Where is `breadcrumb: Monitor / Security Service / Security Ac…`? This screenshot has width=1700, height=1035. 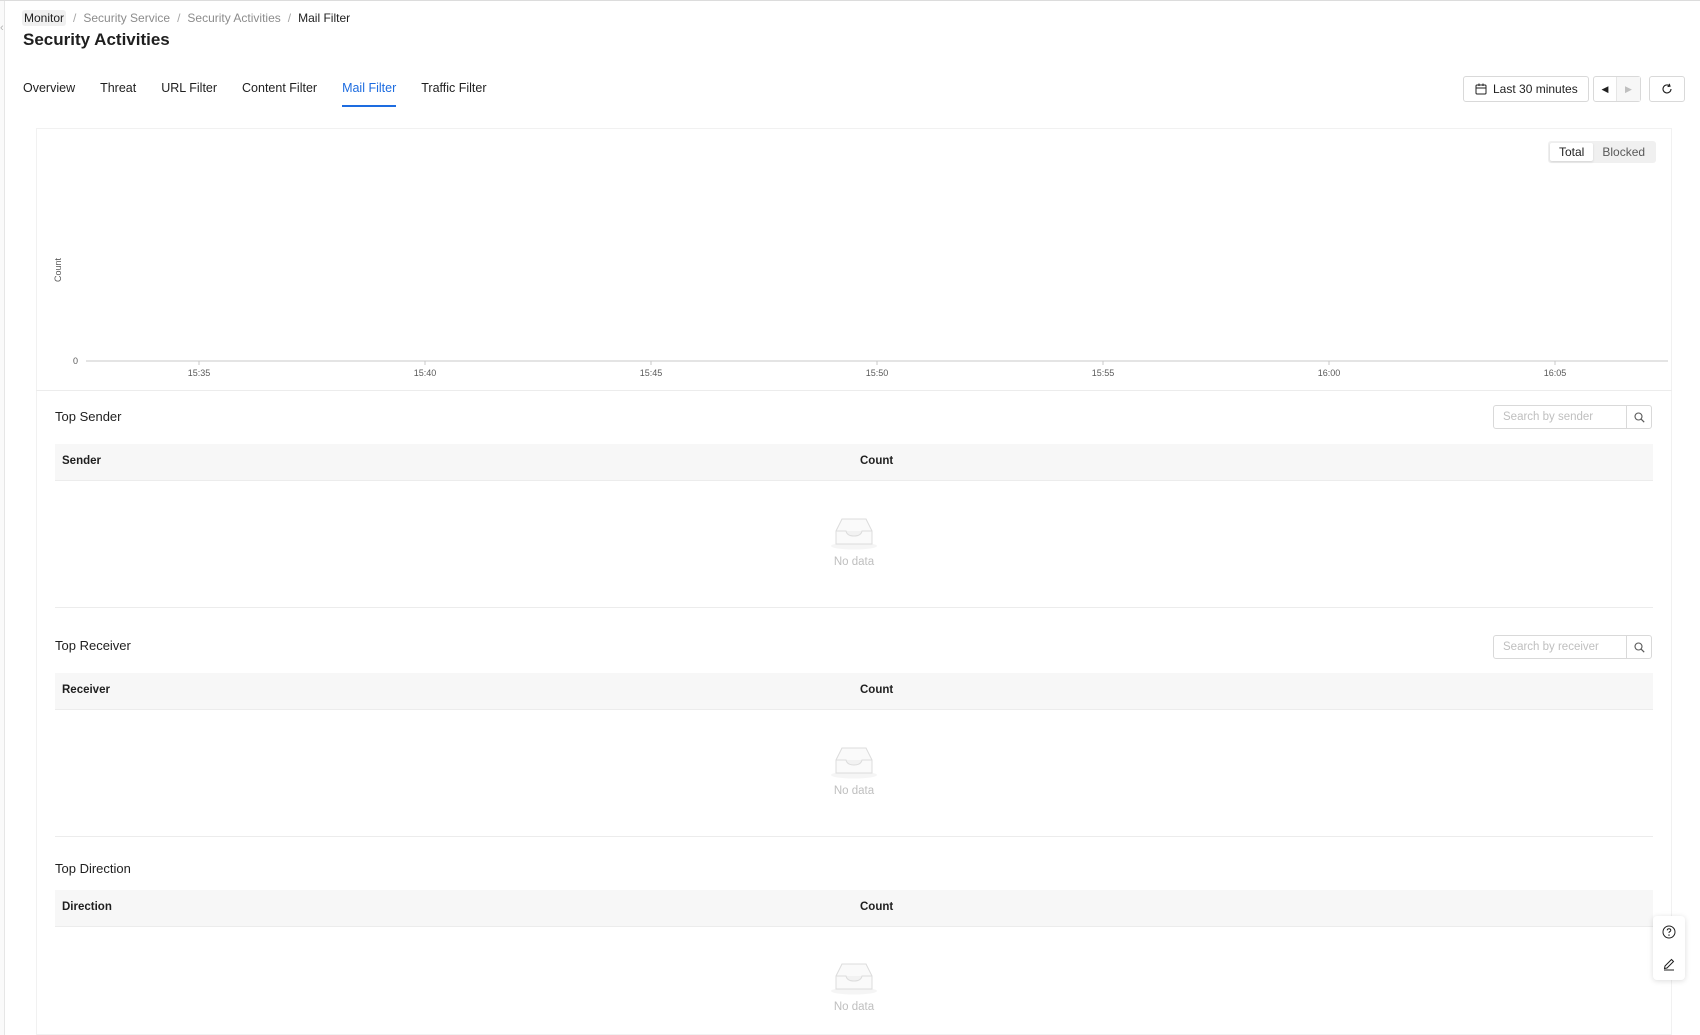
breadcrumb: Monitor / Security Service / Security Ac… is located at coordinates (186, 18).